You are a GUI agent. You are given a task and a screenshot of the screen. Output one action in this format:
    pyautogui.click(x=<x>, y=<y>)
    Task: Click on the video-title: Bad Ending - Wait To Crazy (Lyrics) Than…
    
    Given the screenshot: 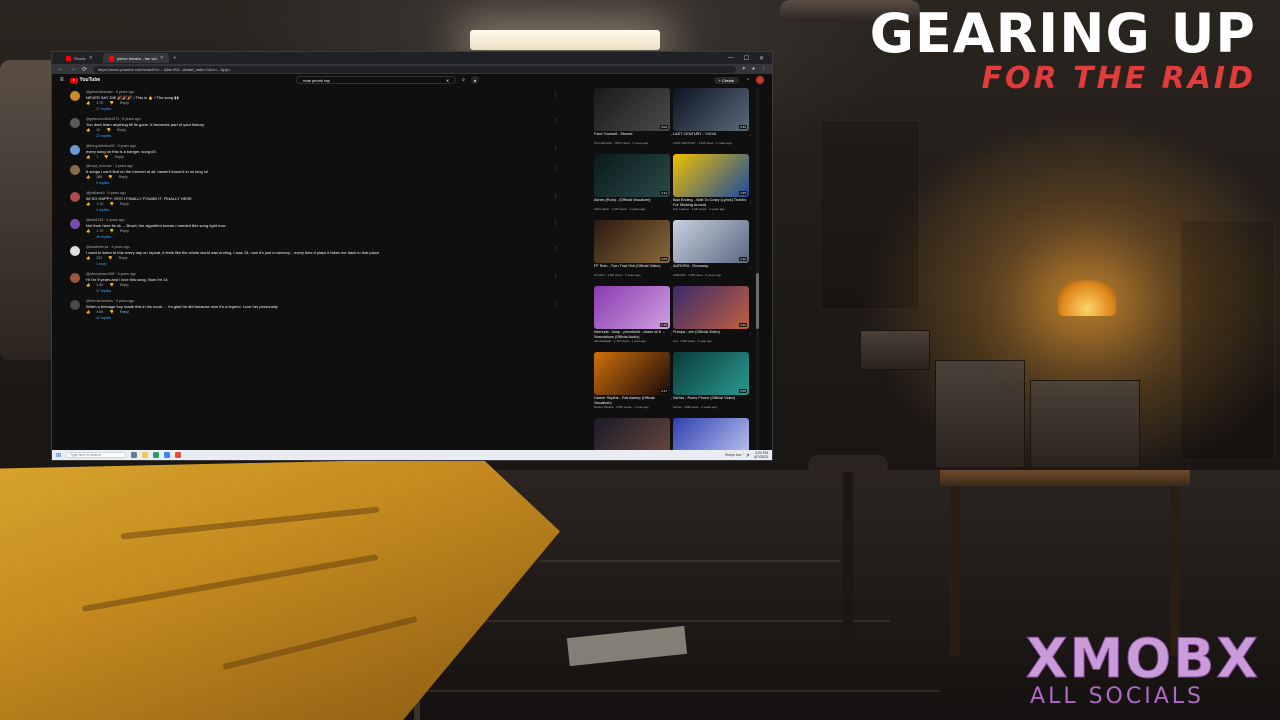 What is the action you would take?
    pyautogui.click(x=711, y=202)
    